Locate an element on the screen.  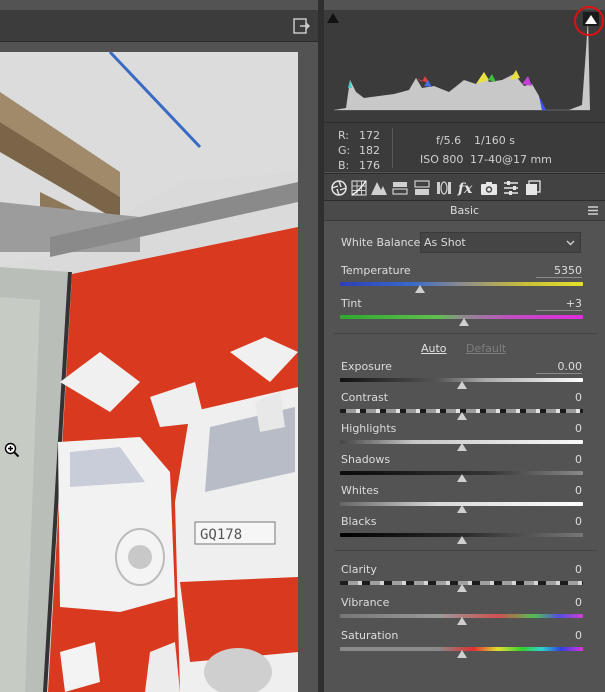
split-toning-icon is located at coordinates (422, 187).